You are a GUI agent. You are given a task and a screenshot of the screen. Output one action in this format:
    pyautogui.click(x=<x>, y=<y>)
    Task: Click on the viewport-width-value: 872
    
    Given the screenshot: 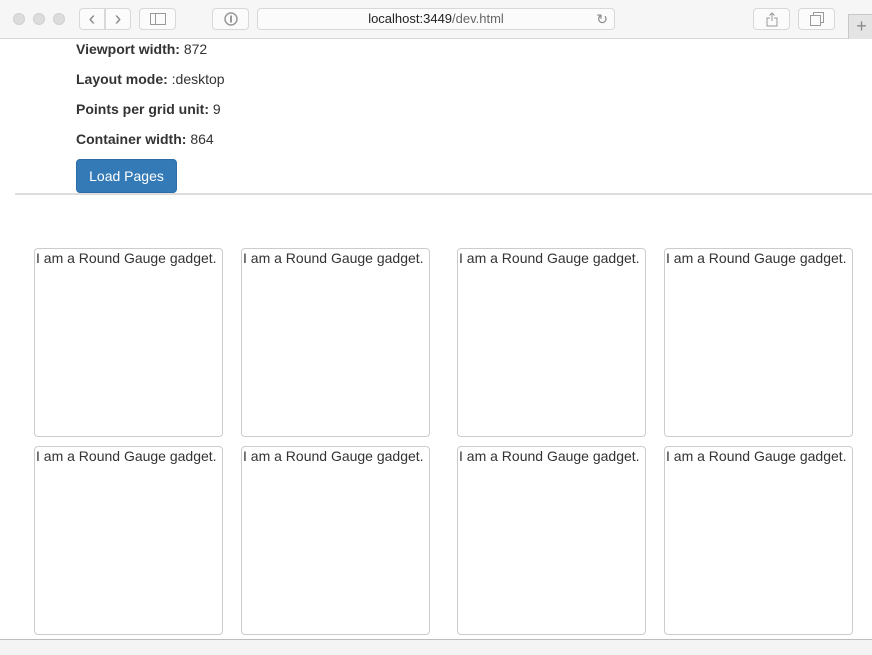 What is the action you would take?
    pyautogui.click(x=193, y=49)
    